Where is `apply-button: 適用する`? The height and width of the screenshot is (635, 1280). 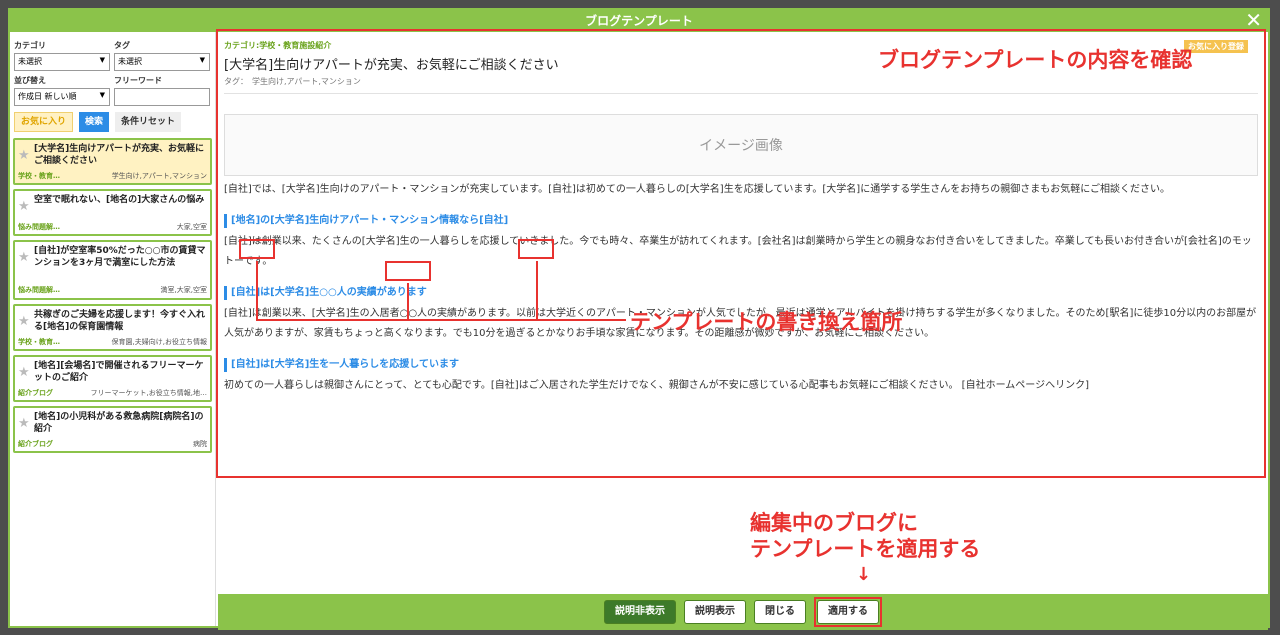 apply-button: 適用する is located at coordinates (848, 612).